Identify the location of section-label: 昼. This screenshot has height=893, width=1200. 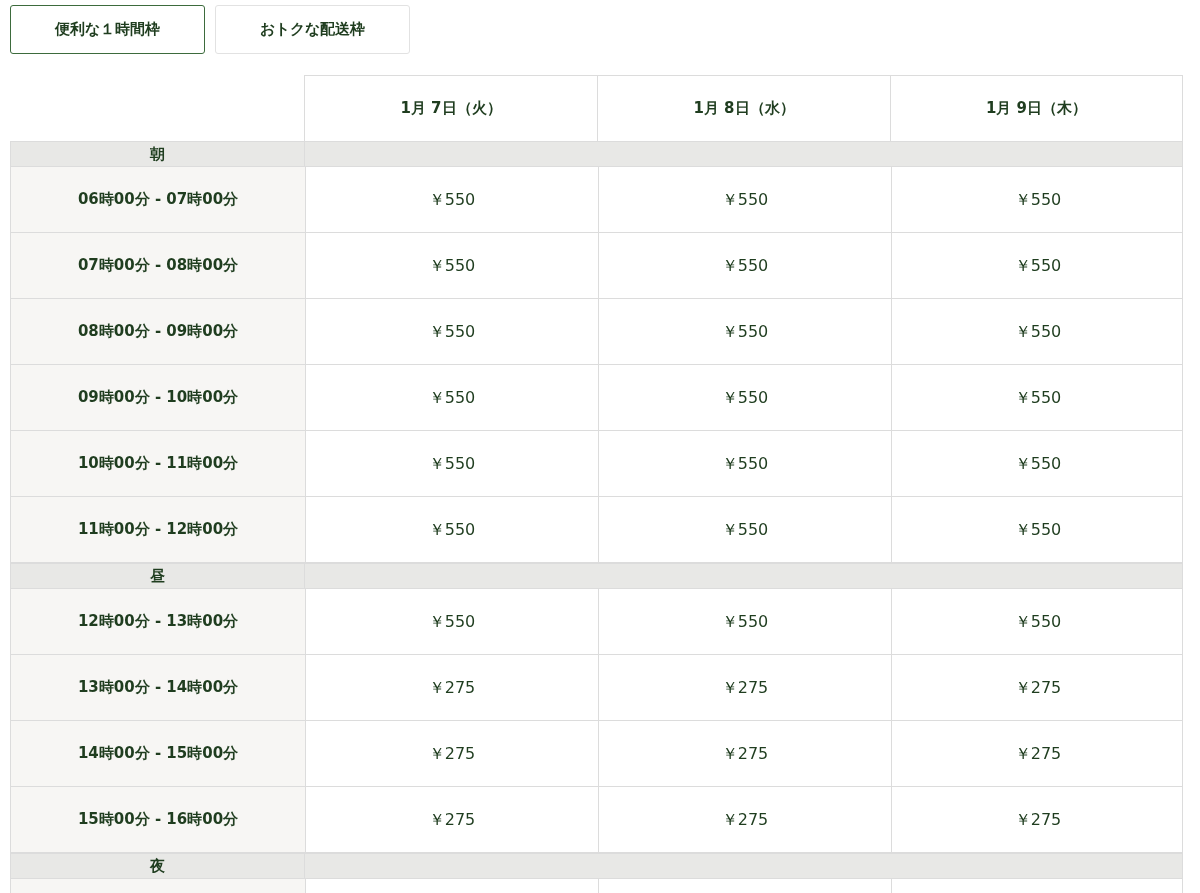
(157, 576).